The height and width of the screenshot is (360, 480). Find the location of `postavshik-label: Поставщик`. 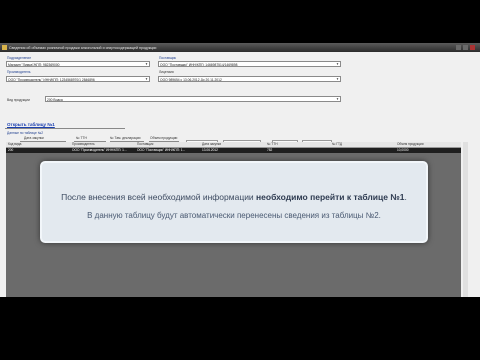

postavshik-label: Поставщик is located at coordinates (167, 58).